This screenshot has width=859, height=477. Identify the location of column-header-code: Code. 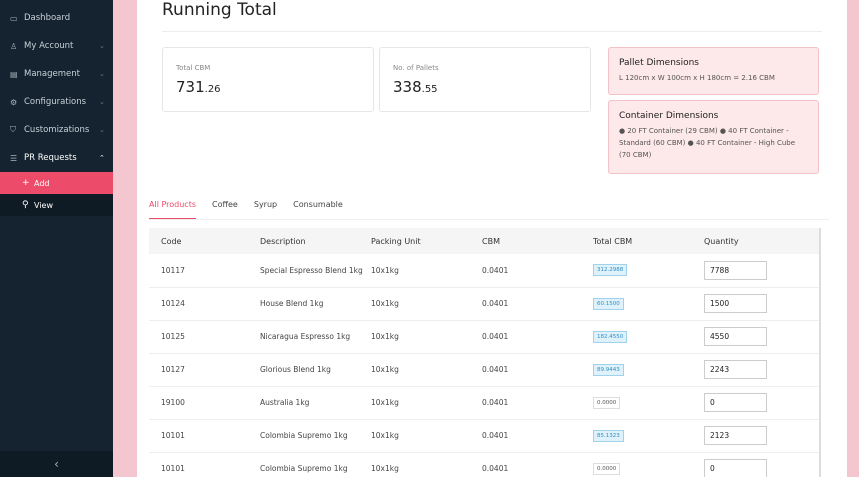
(204, 241).